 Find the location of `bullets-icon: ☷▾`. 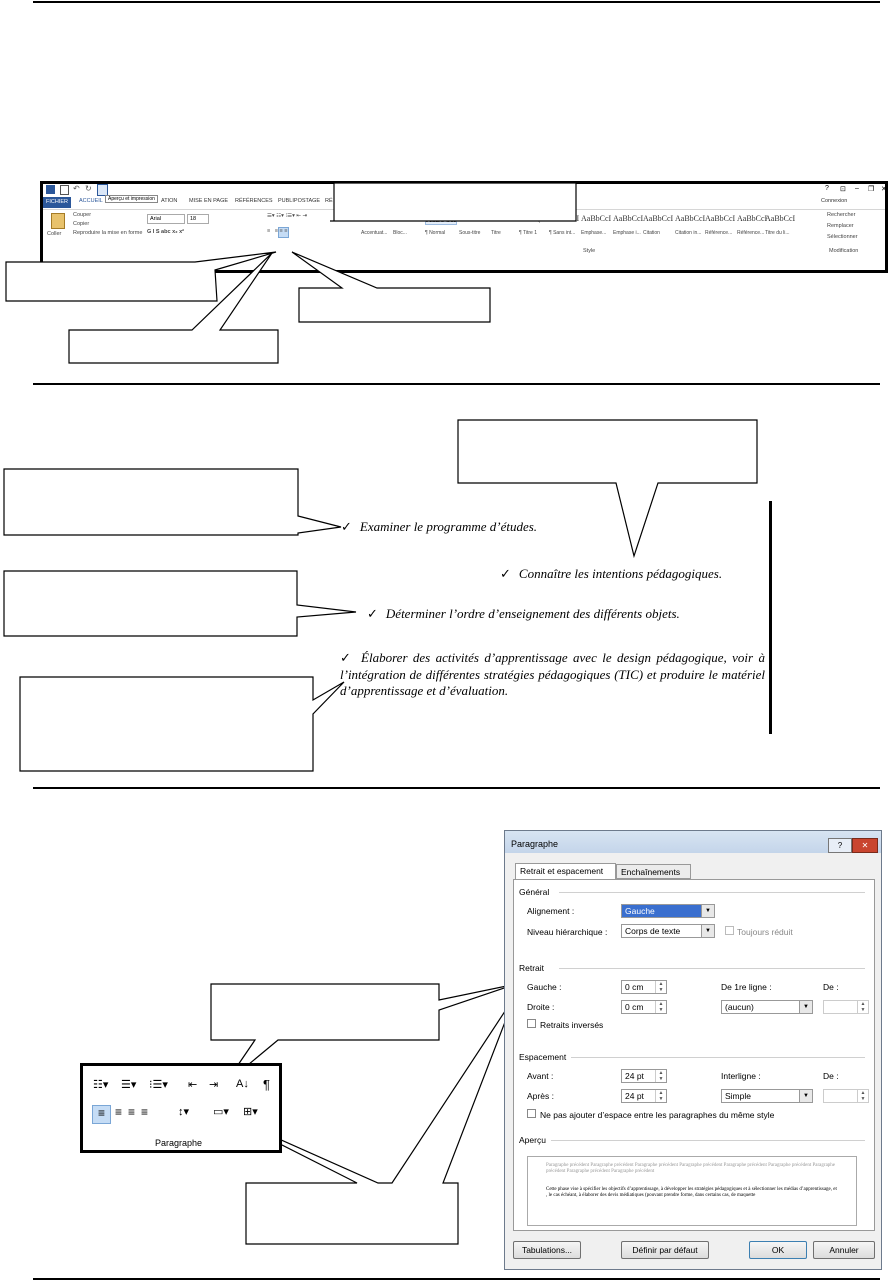

bullets-icon: ☷▾ is located at coordinates (100, 1084).